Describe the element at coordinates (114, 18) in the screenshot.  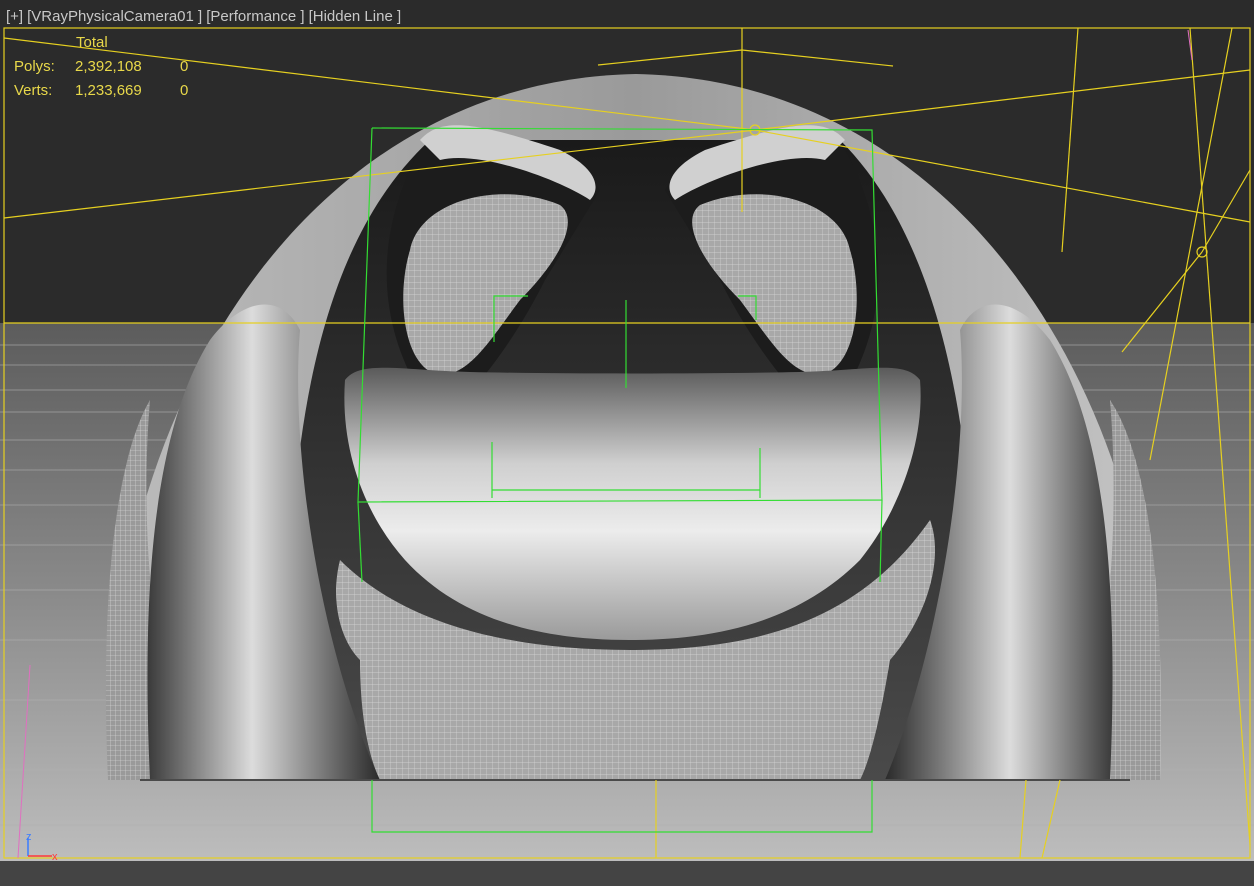
I see `viewport-camera-menu: [VRayPhysicalCamera01 ]` at that location.